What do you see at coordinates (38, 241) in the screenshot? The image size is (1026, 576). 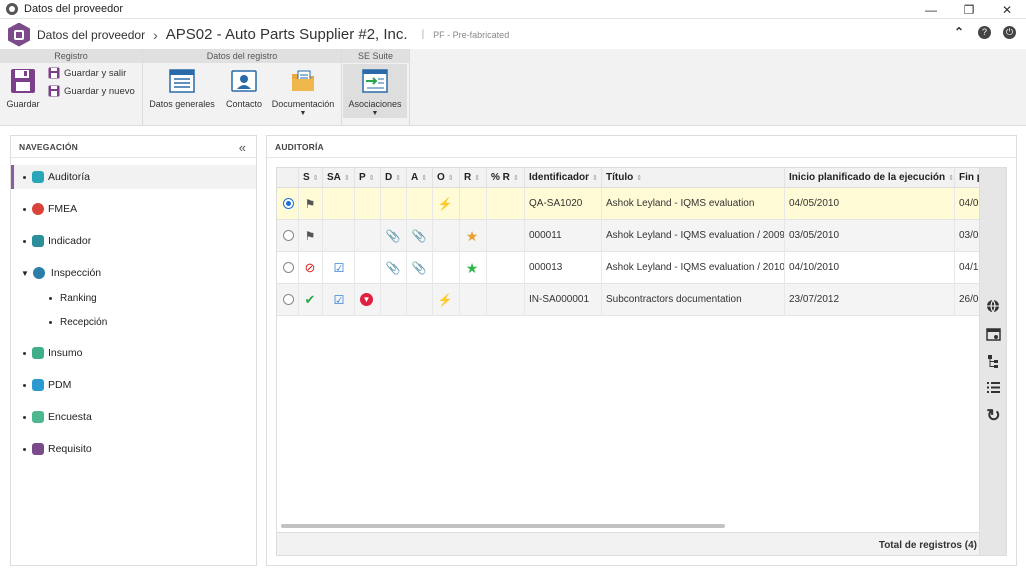 I see `indicator-module-icon` at bounding box center [38, 241].